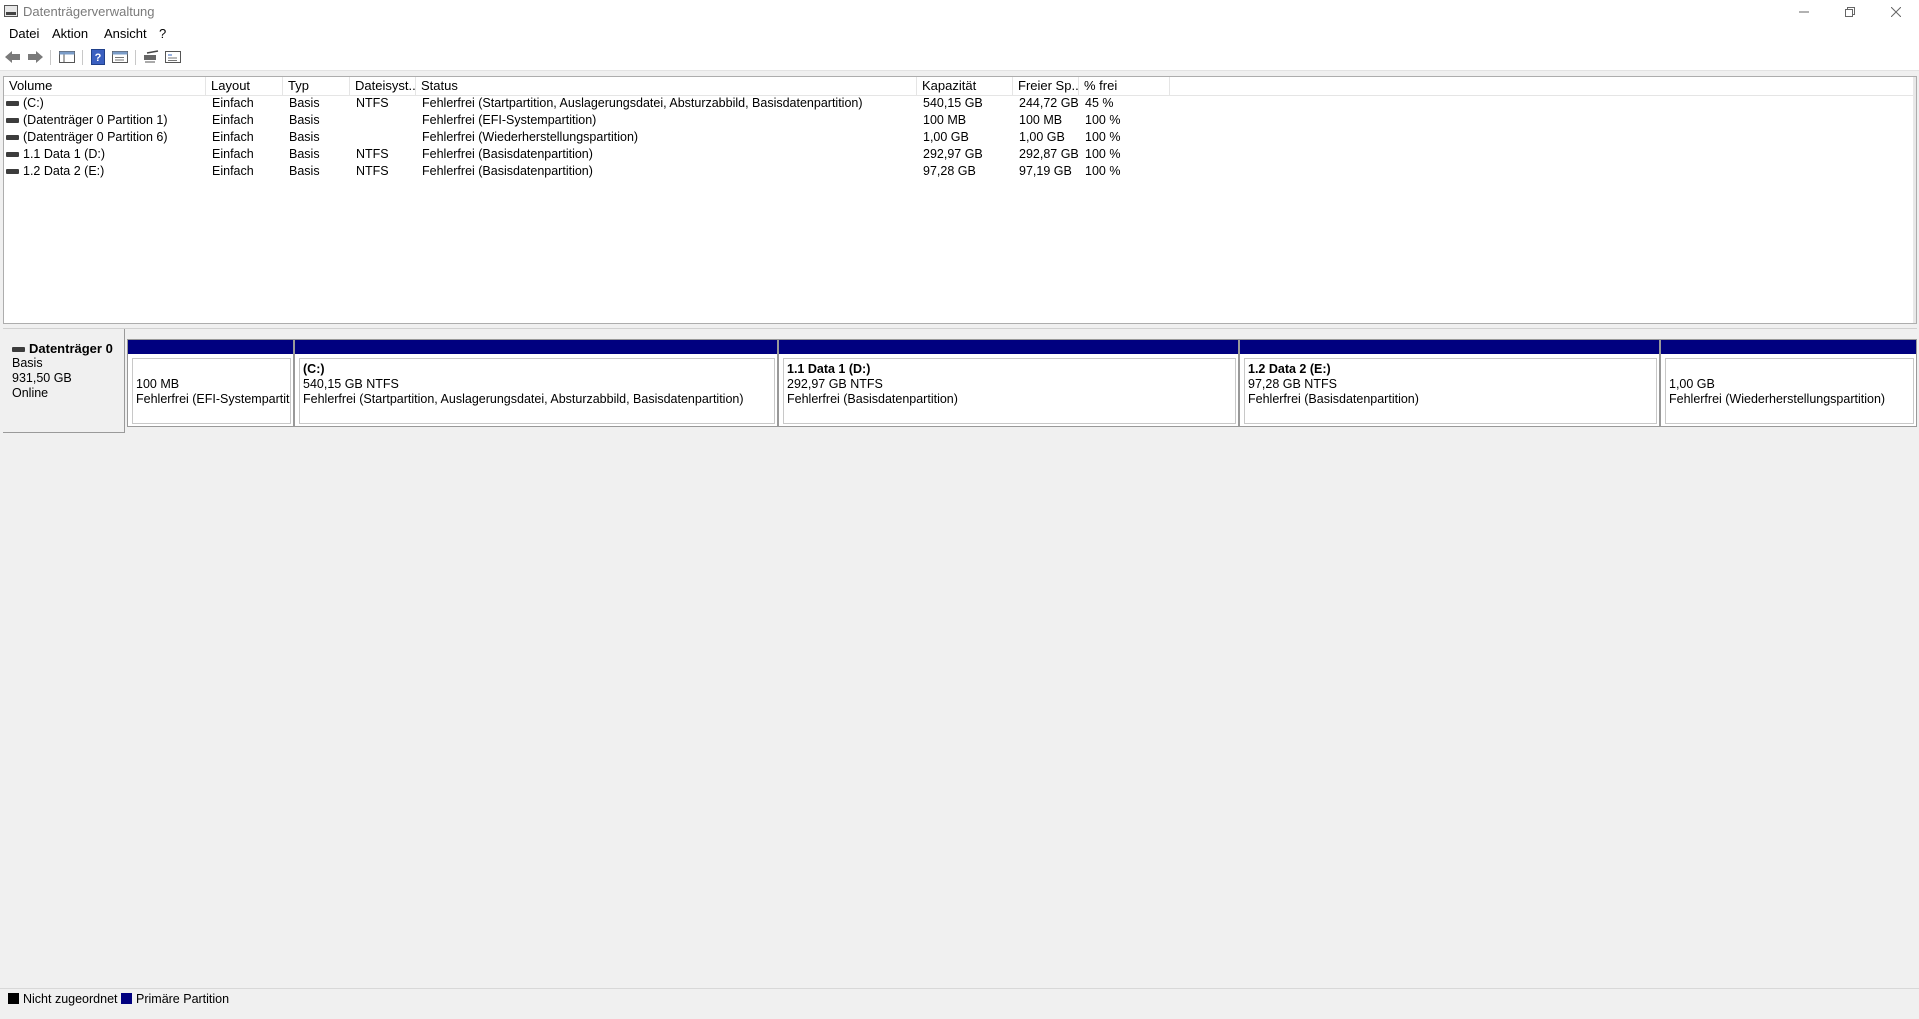  Describe the element at coordinates (945, 120) in the screenshot. I see `cell-kapazitaet: 100 MB` at that location.